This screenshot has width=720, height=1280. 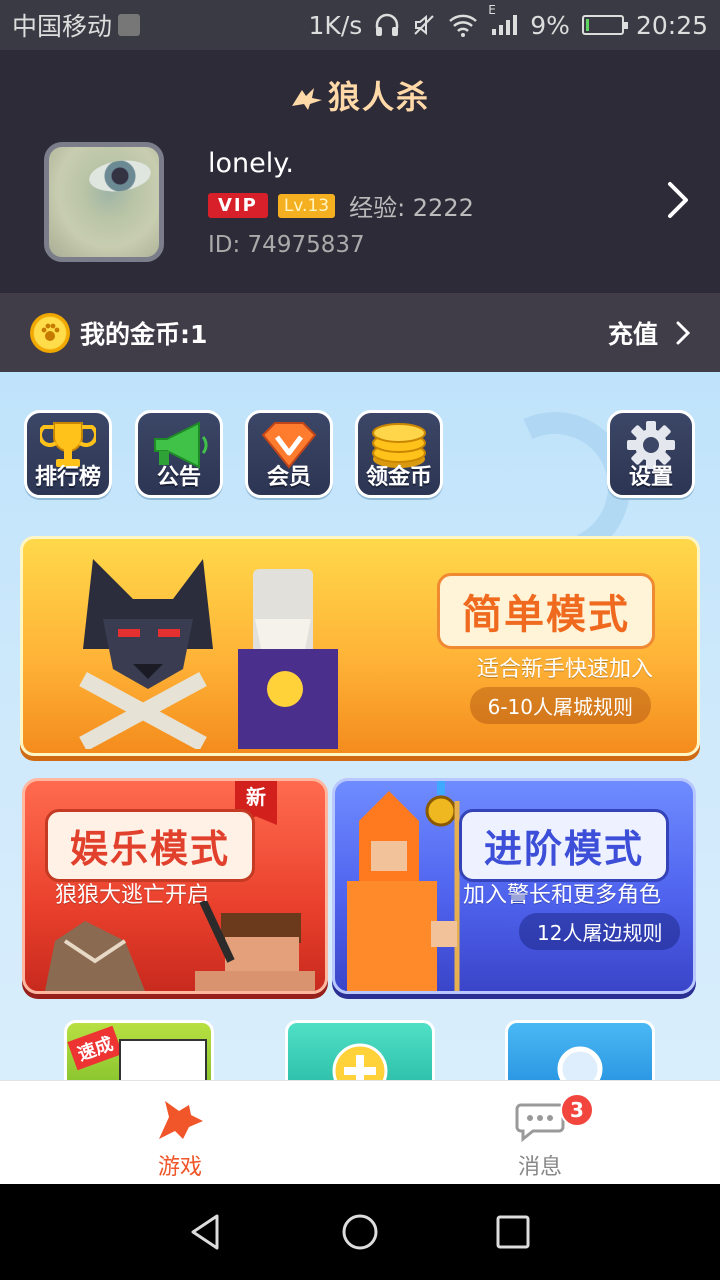 What do you see at coordinates (150, 845) in the screenshot?
I see `fun-mode-title: 娱乐模式` at bounding box center [150, 845].